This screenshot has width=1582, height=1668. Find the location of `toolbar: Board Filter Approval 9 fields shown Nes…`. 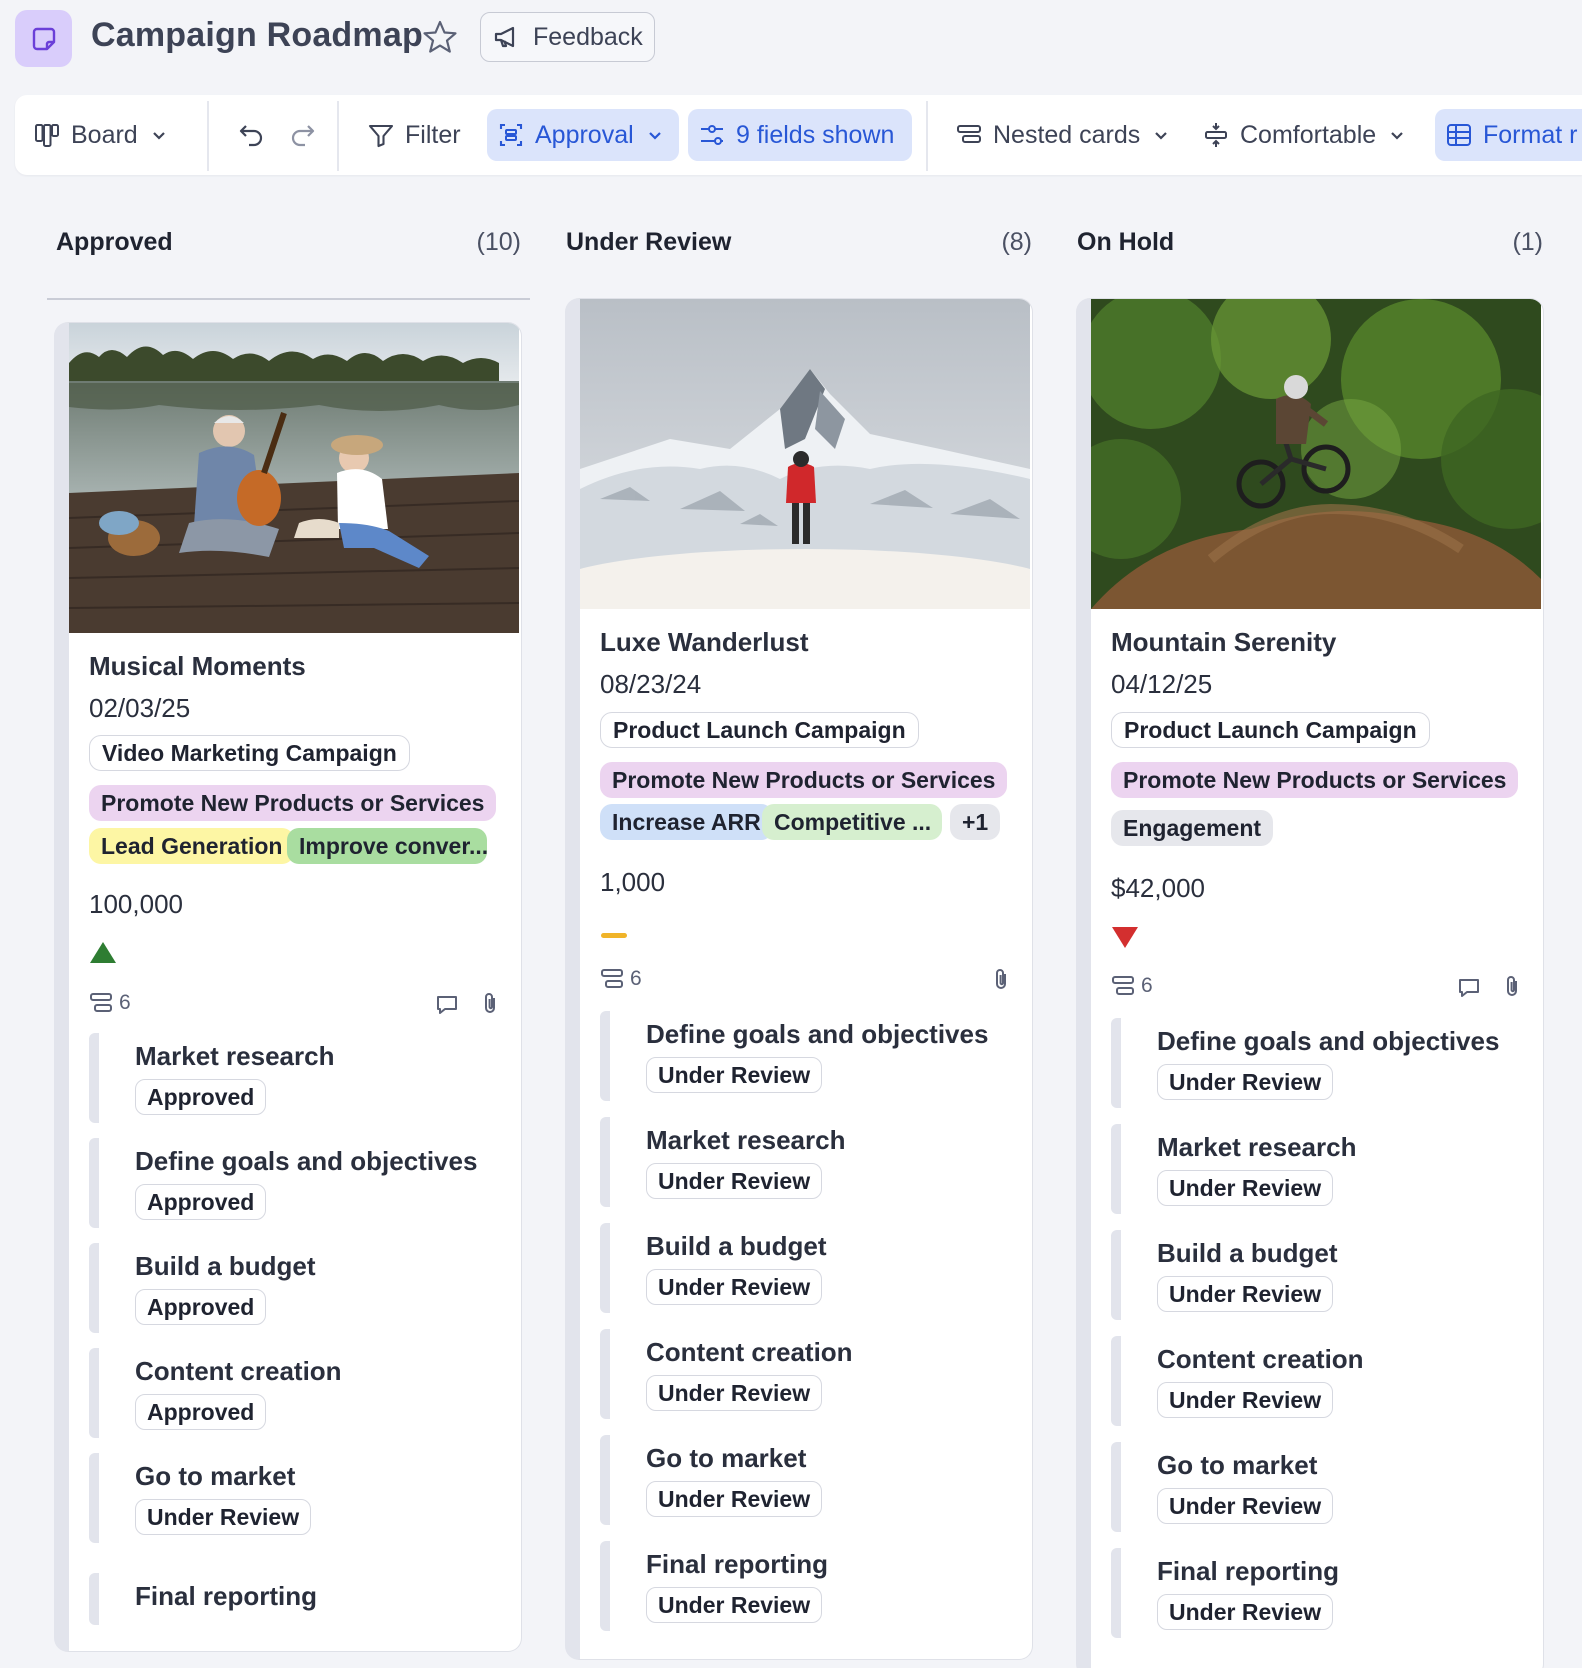

toolbar: Board Filter Approval 9 fields shown Nes… is located at coordinates (798, 135).